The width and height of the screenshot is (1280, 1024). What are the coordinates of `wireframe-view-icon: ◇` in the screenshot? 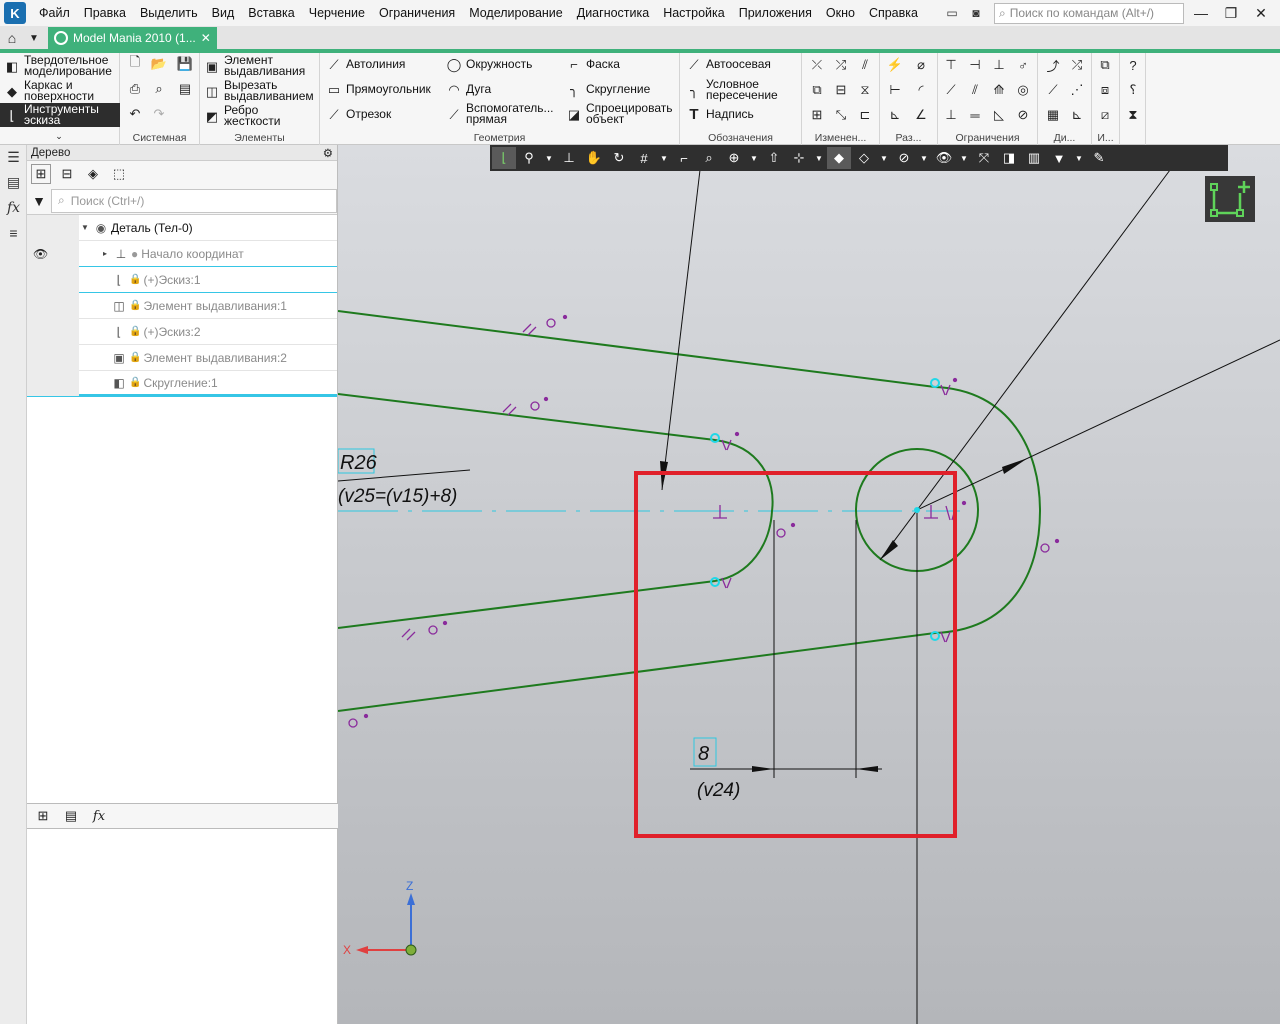 It's located at (864, 158).